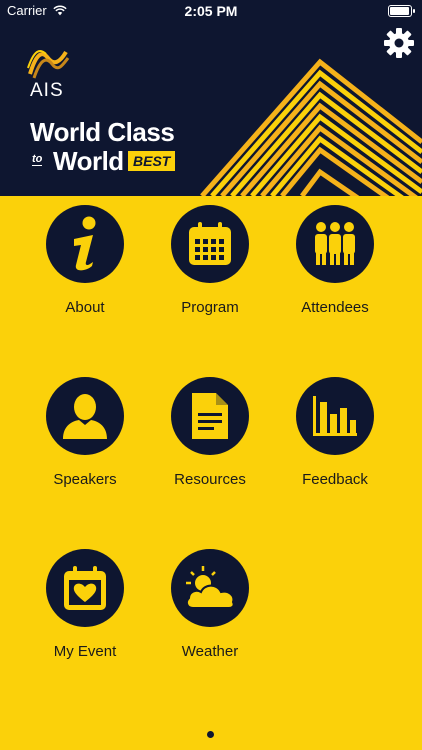  What do you see at coordinates (335, 479) in the screenshot?
I see `tile-label: Feedback` at bounding box center [335, 479].